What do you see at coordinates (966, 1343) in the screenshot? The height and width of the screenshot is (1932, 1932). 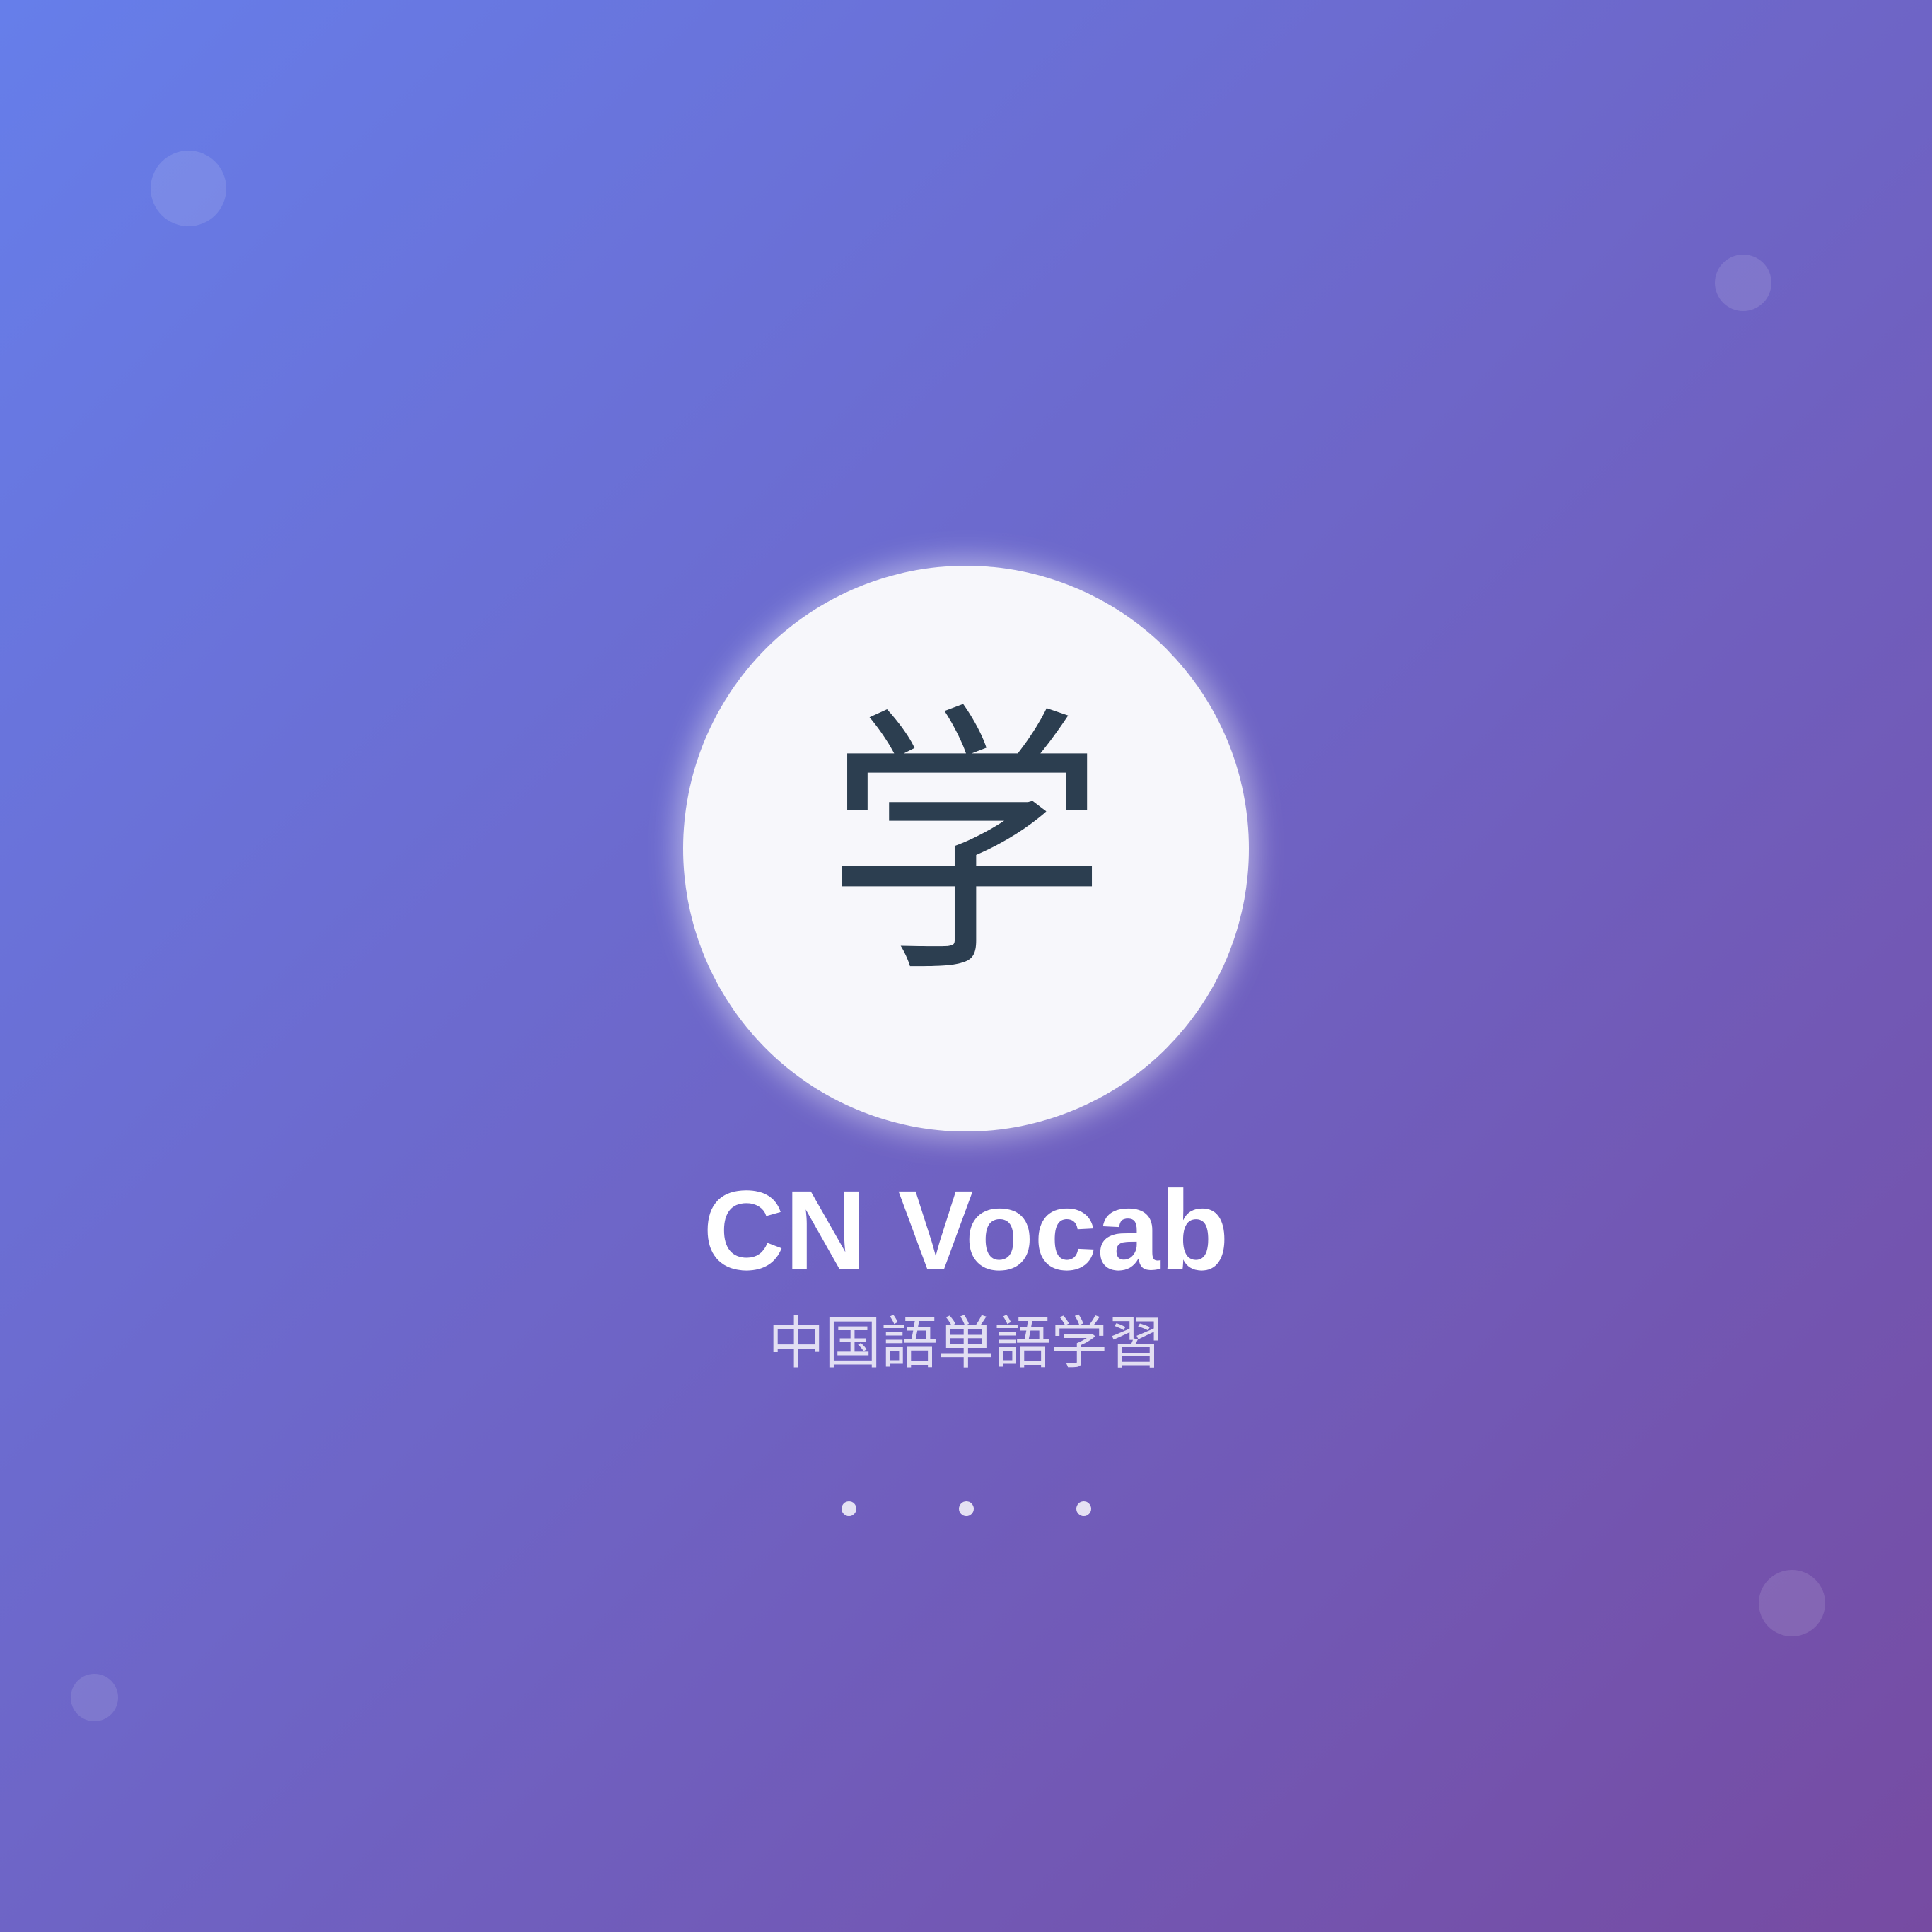 I see `app-subtitle: 中国語単語学習` at bounding box center [966, 1343].